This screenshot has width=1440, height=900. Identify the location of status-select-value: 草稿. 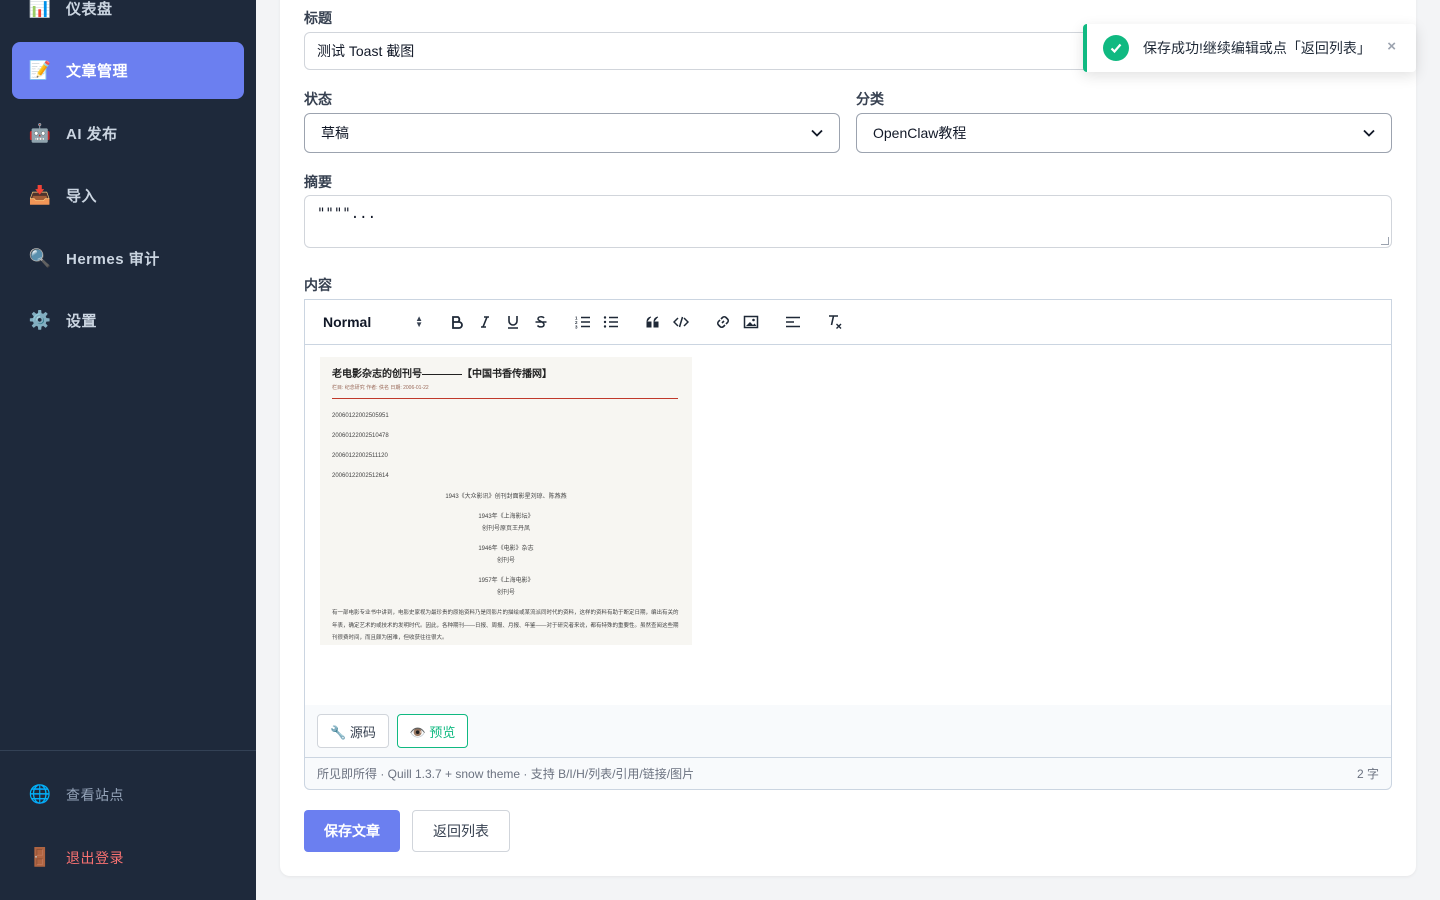
(335, 133).